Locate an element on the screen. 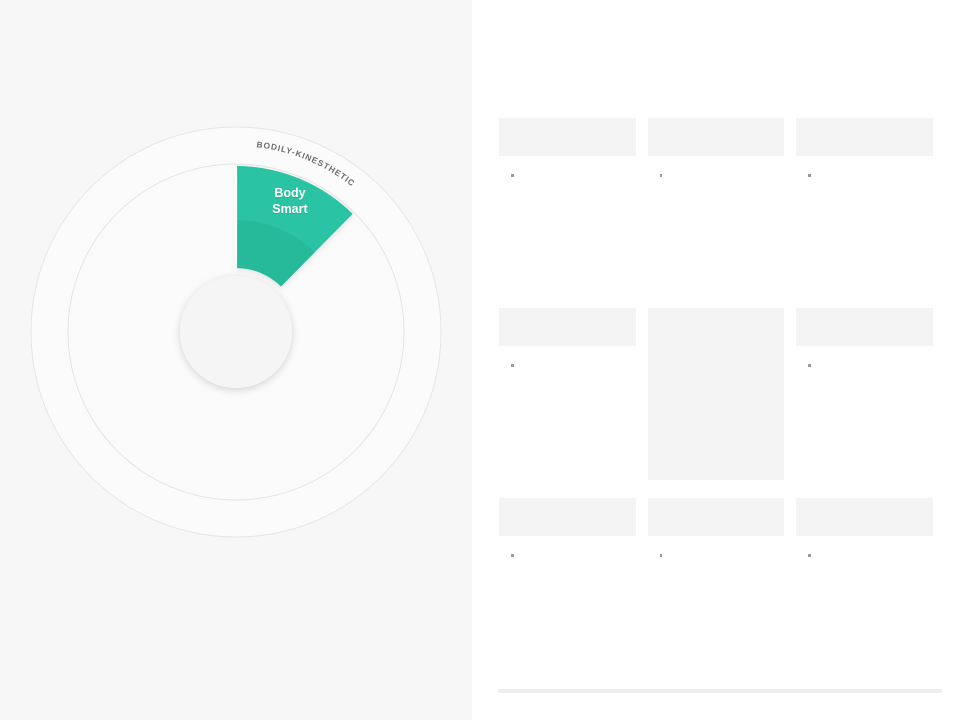 The image size is (960, 720). bottom-rule is located at coordinates (720, 691).